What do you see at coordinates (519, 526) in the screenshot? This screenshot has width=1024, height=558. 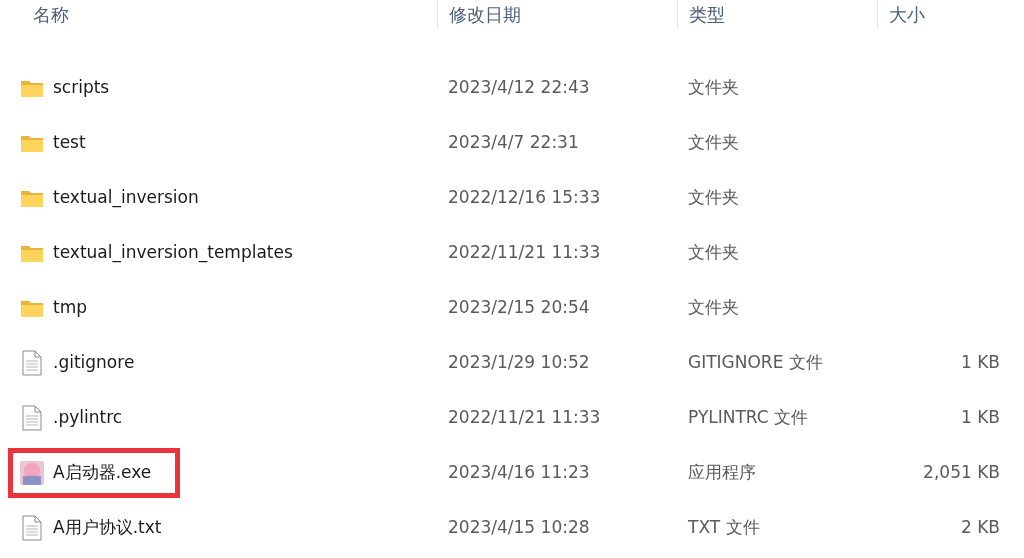 I see `modified-date: 2023/4/15 10:28` at bounding box center [519, 526].